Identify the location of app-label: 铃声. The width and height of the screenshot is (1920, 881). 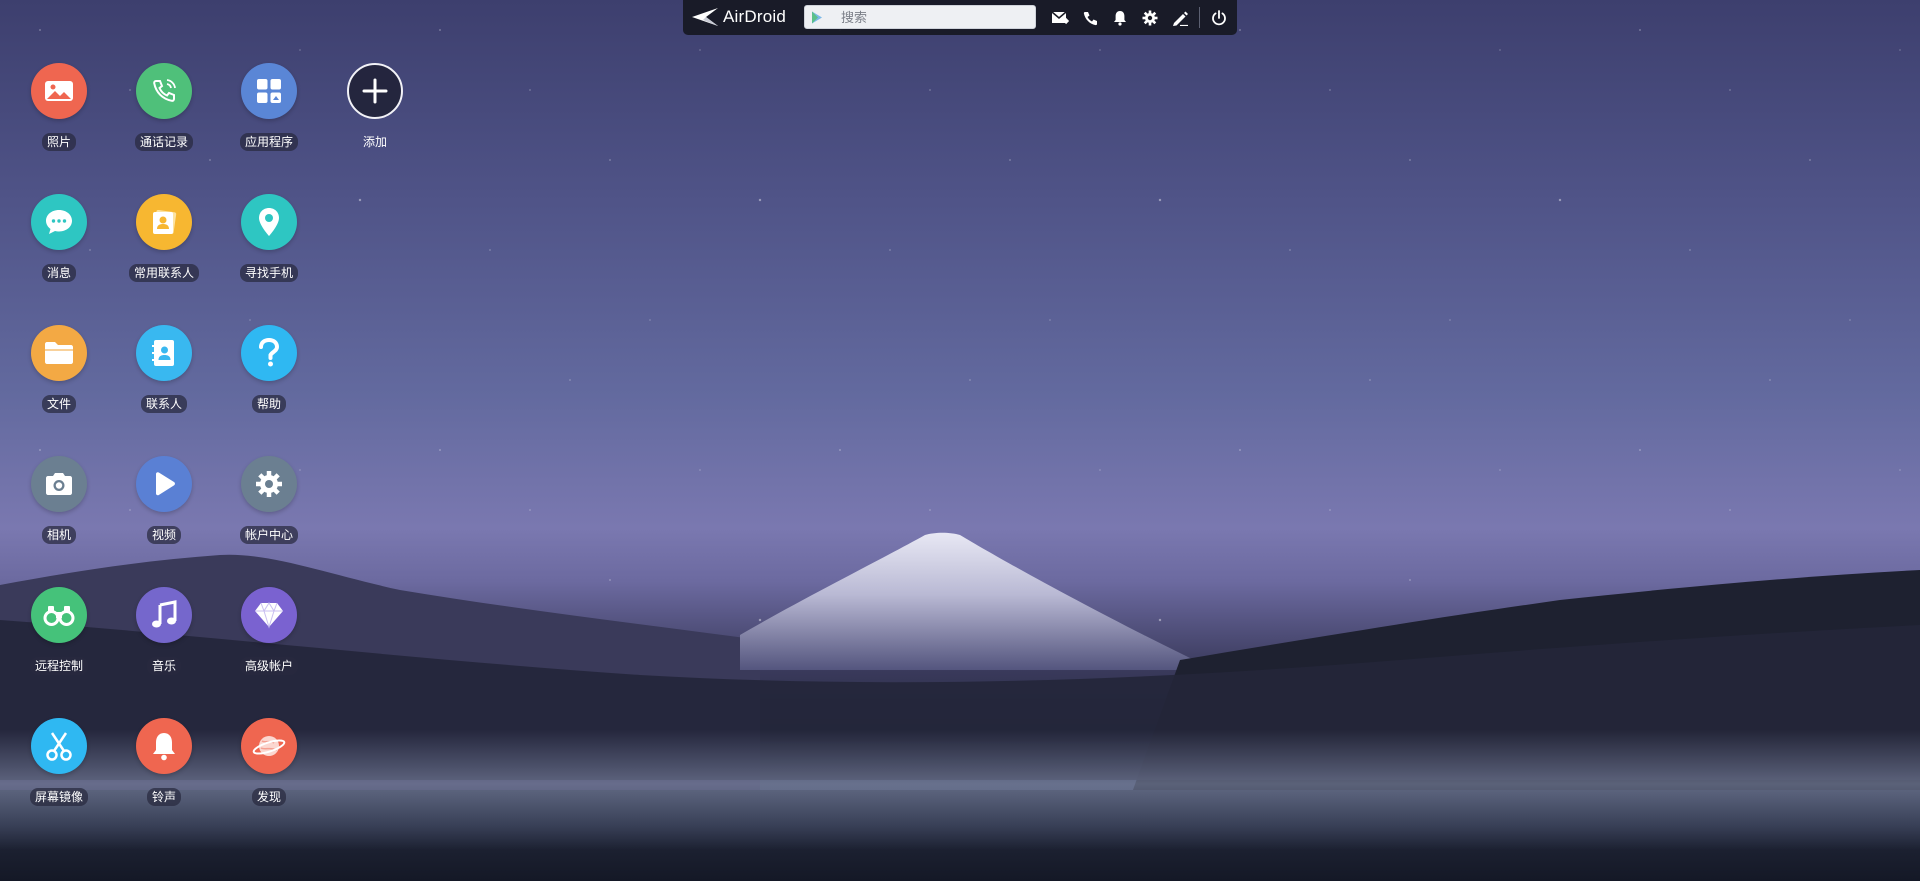
(163, 797).